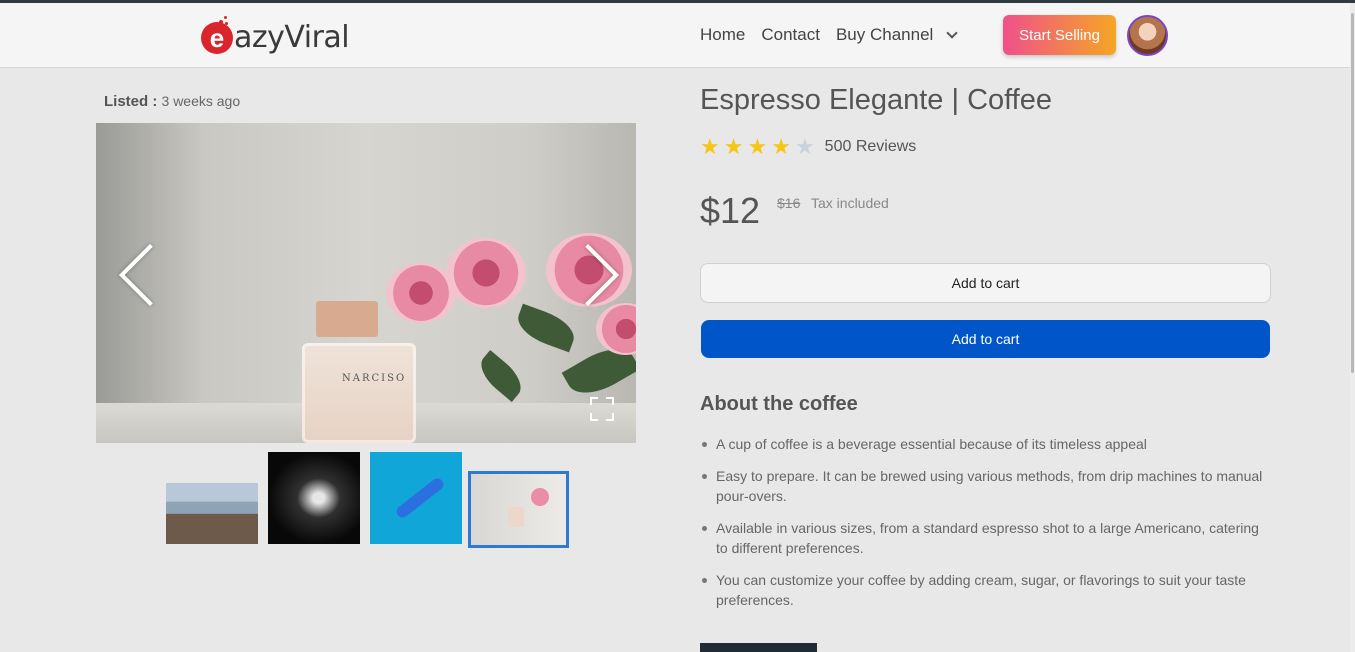  Describe the element at coordinates (420, 498) in the screenshot. I see `pen-icon` at that location.